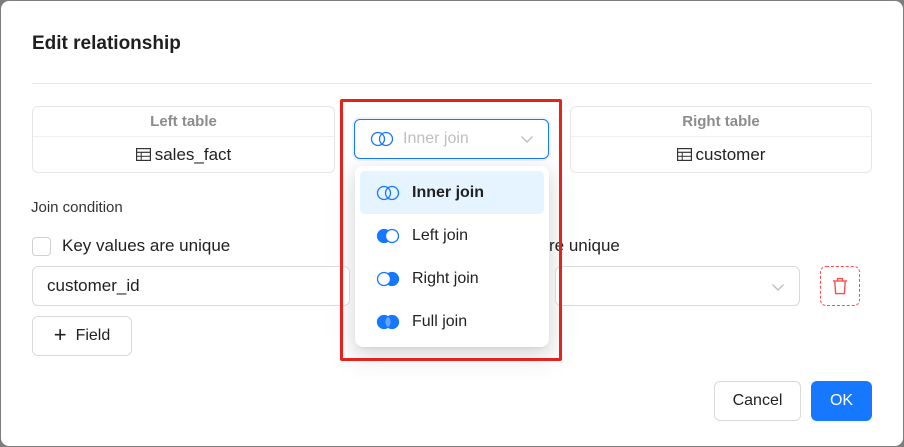 The width and height of the screenshot is (904, 447). What do you see at coordinates (436, 138) in the screenshot?
I see `join-type-placeholder: Inner join` at bounding box center [436, 138].